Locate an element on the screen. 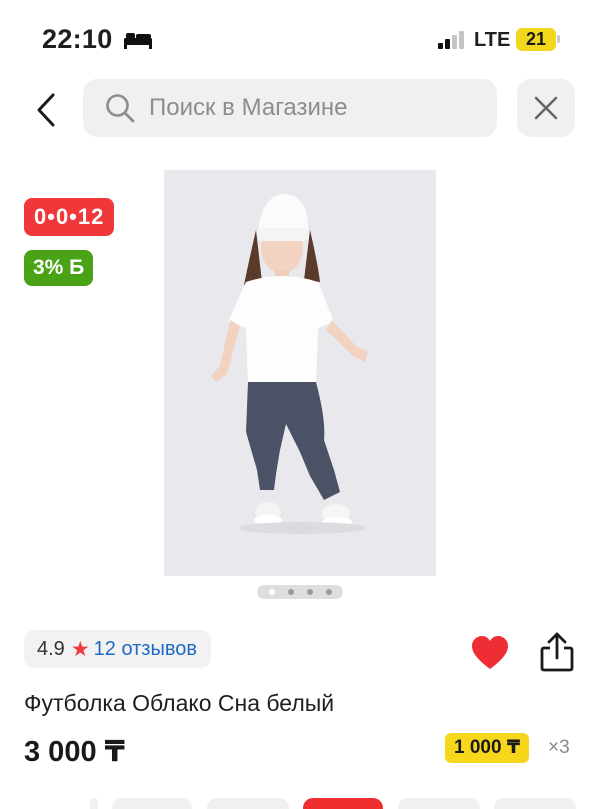 The width and height of the screenshot is (600, 809). battery-indicator: 21 is located at coordinates (536, 39).